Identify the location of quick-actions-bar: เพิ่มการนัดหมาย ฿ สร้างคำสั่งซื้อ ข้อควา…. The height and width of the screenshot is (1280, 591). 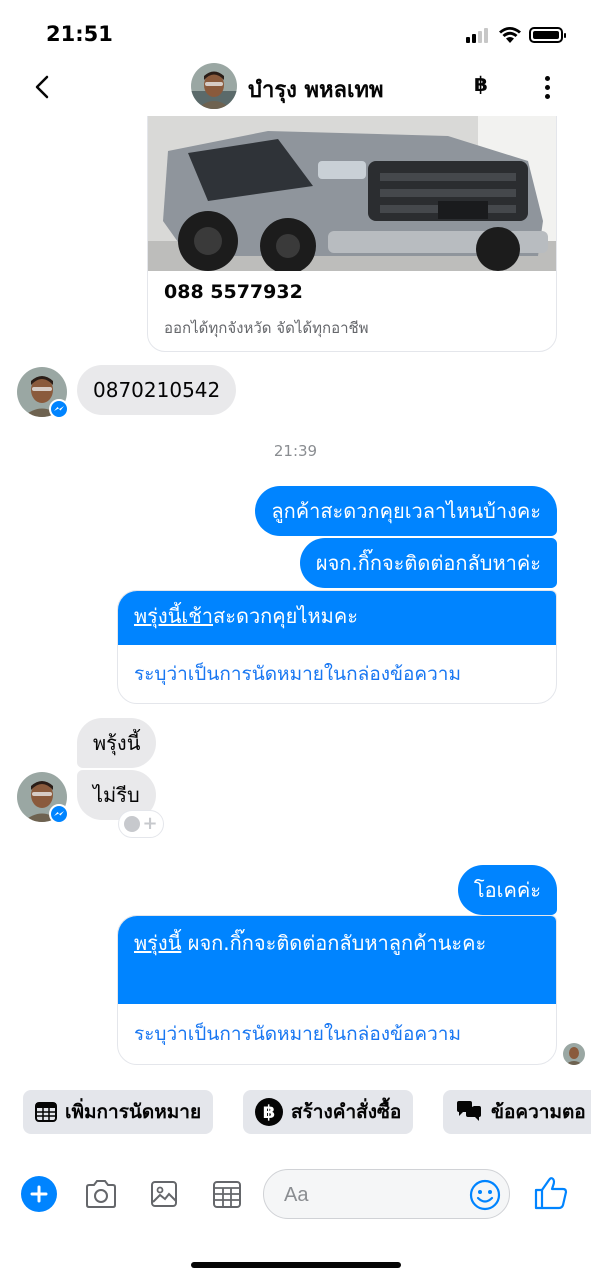
(295, 1113).